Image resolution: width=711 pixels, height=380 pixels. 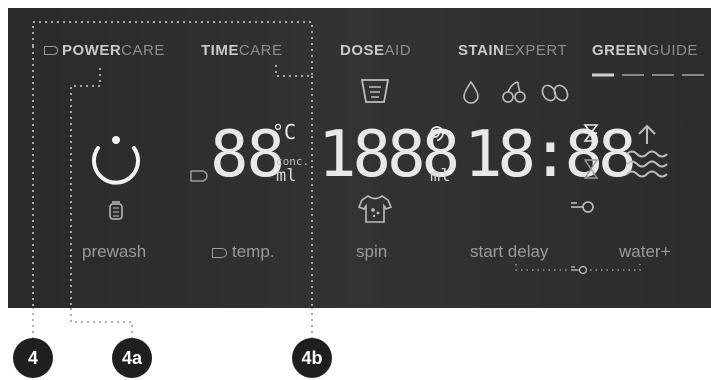 I want to click on timecare-bold: TIME, so click(x=220, y=50).